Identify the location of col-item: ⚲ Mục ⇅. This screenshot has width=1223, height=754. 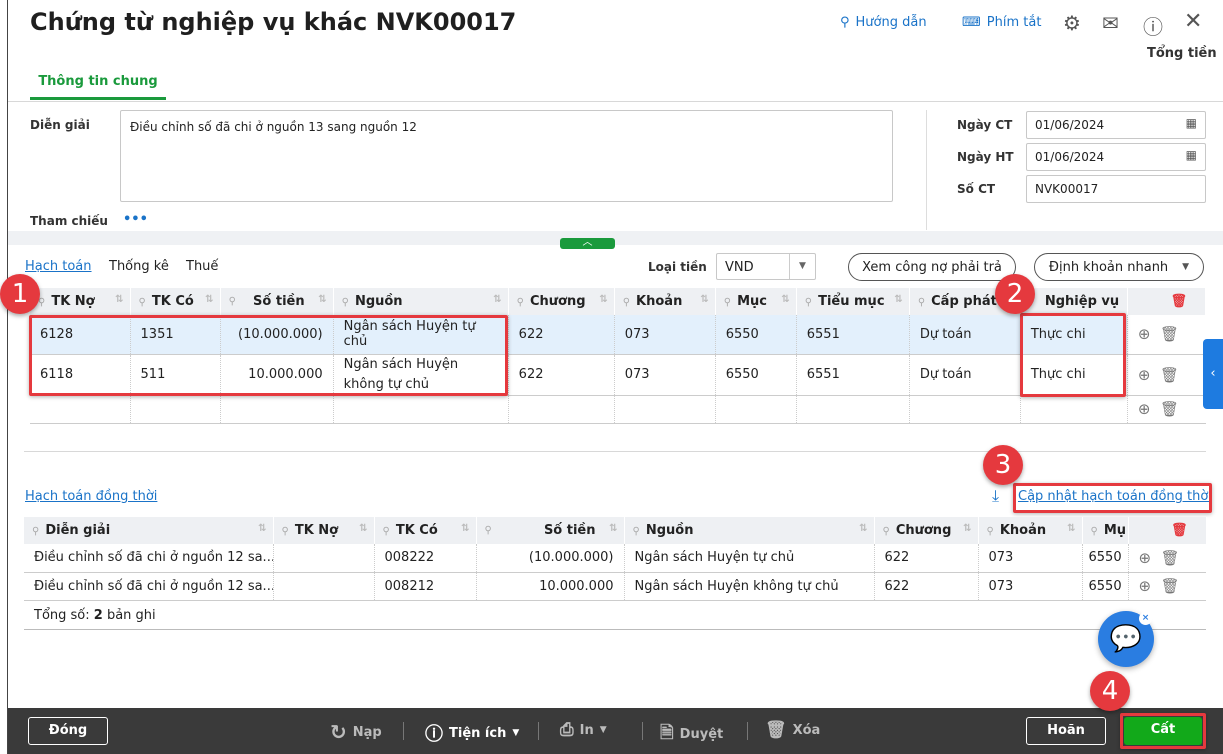
(756, 301).